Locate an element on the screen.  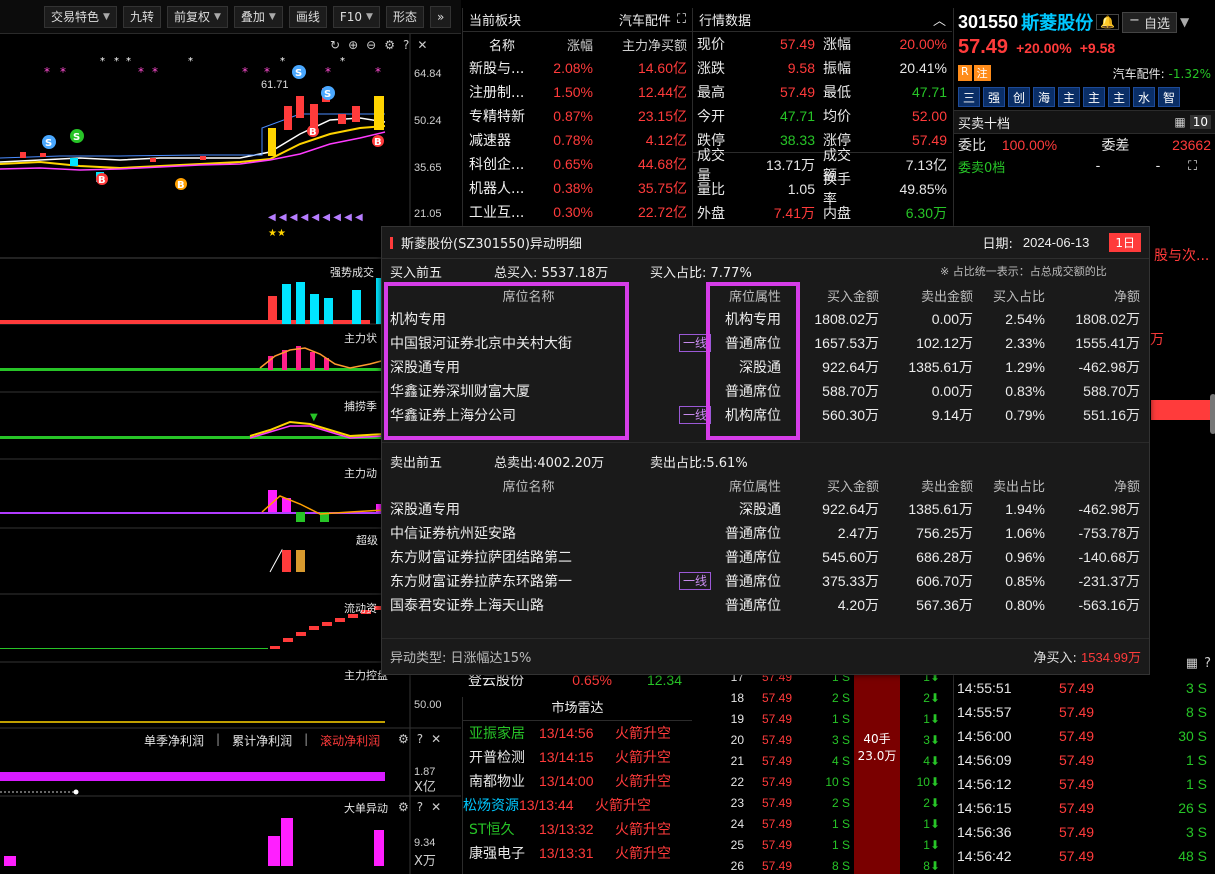
radar-row: 松炀资源 13/13:44 火箭升空 is located at coordinates (577, 805).